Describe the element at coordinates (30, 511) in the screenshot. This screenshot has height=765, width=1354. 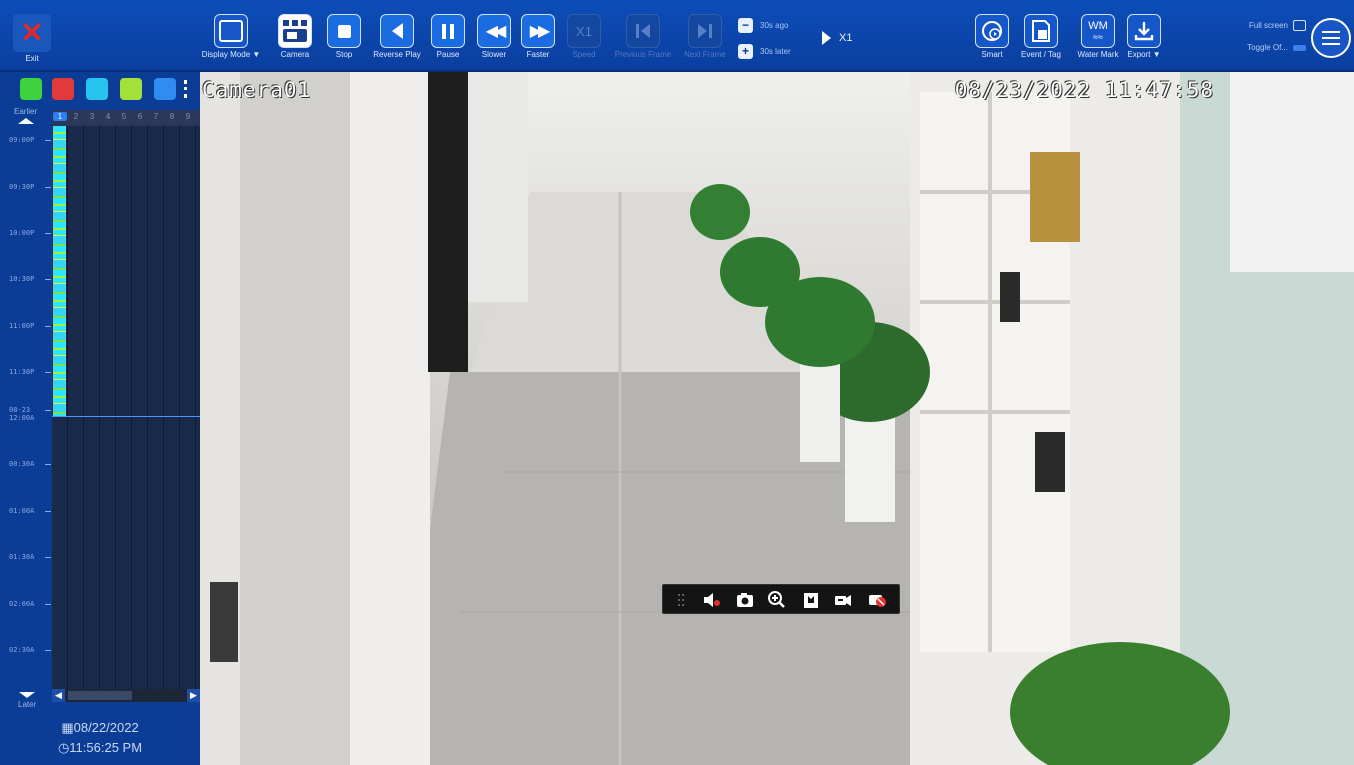
I see `time-label: 01:00A` at that location.